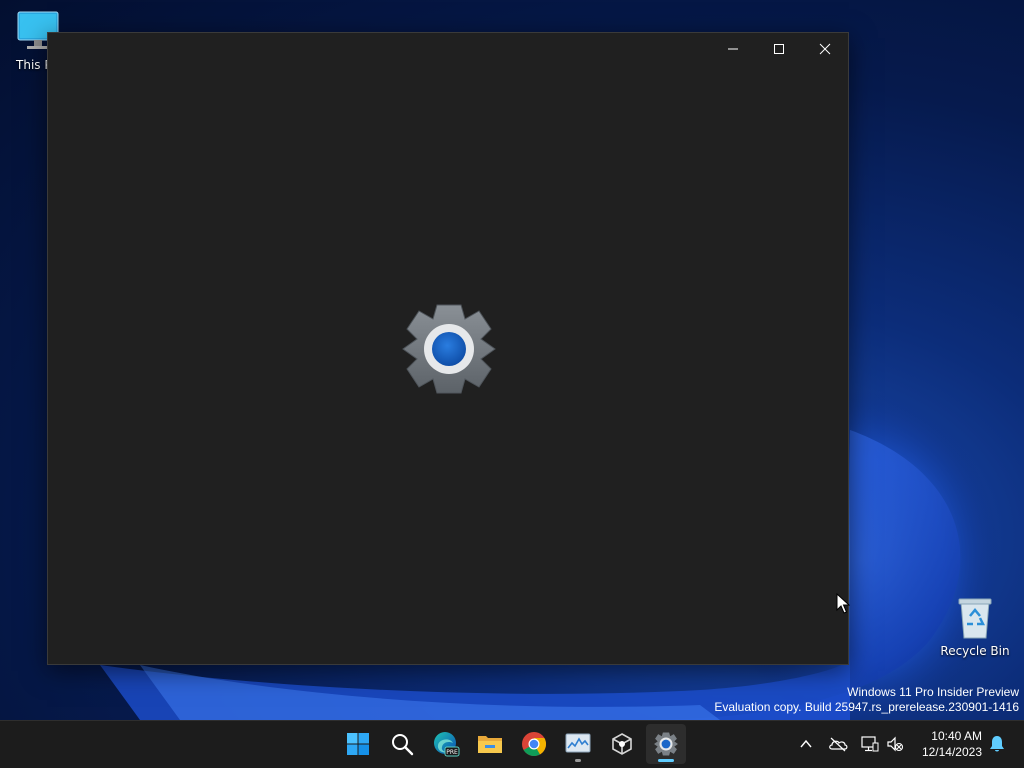 The width and height of the screenshot is (1024, 768). I want to click on edge-pre-badge: PRE, so click(452, 752).